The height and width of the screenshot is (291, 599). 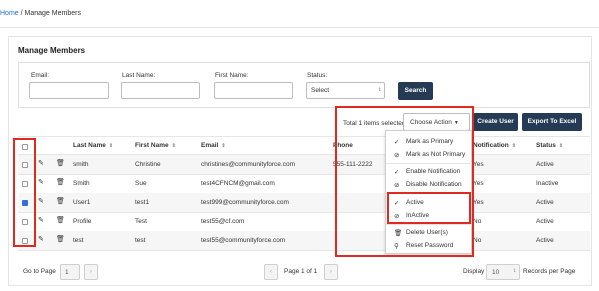 What do you see at coordinates (139, 75) in the screenshot?
I see `last-name-label: Last Name:` at bounding box center [139, 75].